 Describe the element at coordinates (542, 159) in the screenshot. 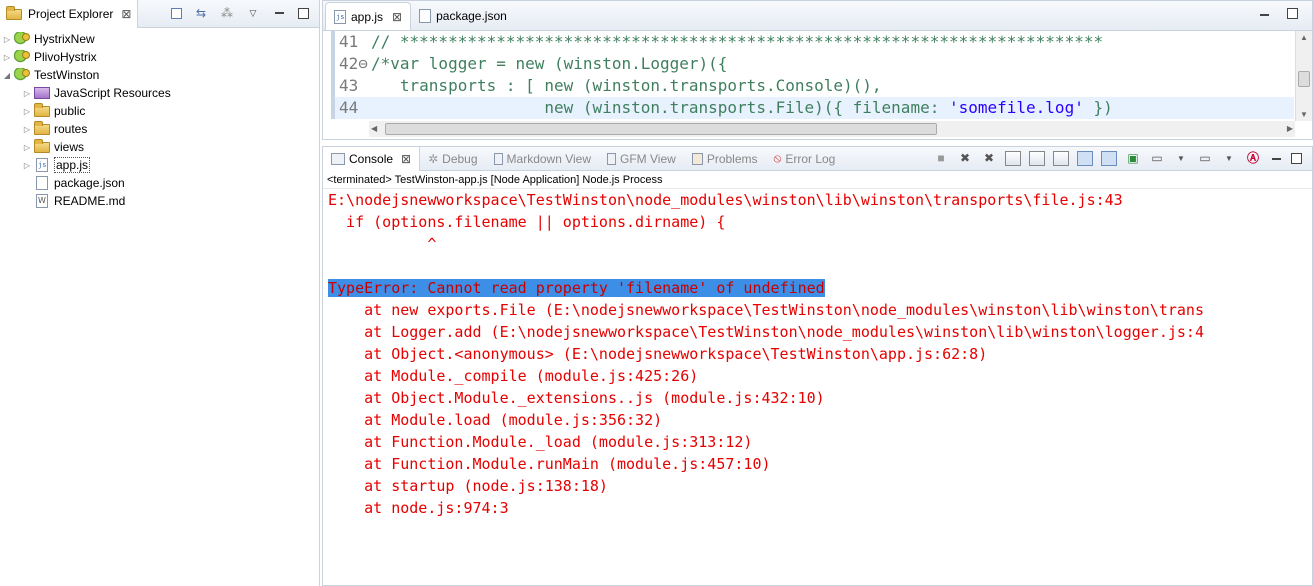

I see `tab-markdown-view: Markdown View` at that location.